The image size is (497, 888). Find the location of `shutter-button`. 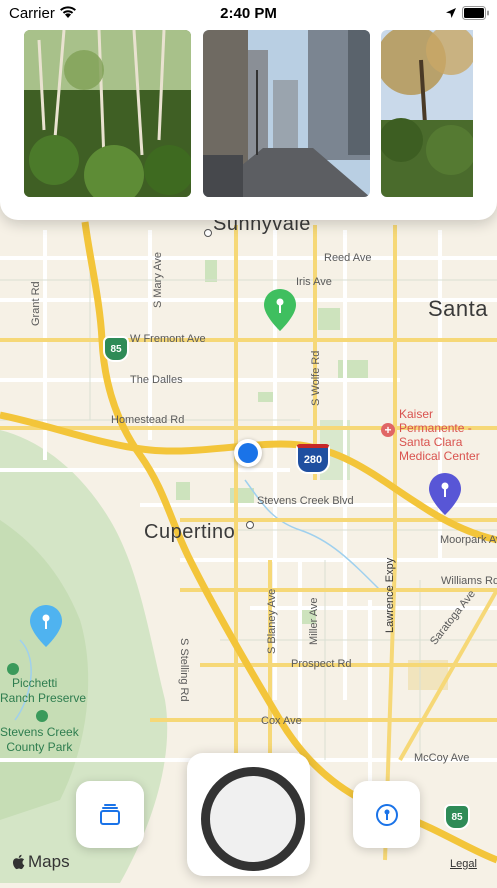

shutter-button is located at coordinates (253, 819).